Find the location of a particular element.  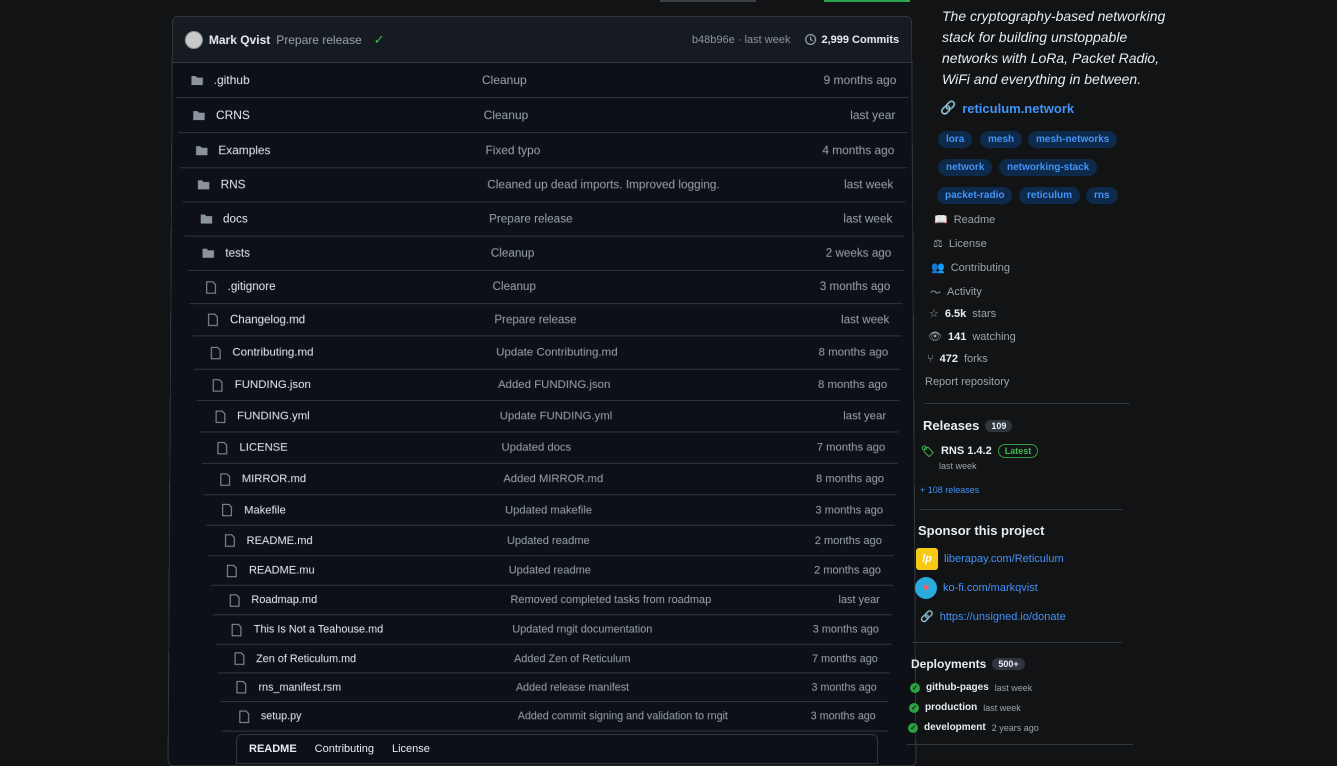

commit-message: Added Zen of Reticulum is located at coordinates (572, 658).